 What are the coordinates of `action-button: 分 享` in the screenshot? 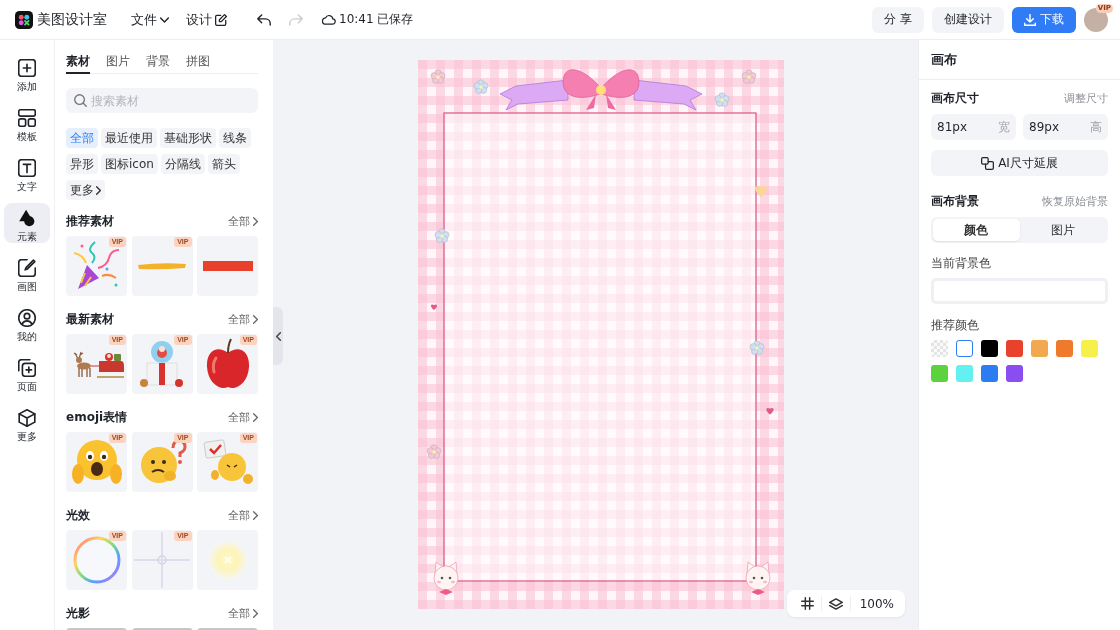 It's located at (898, 19).